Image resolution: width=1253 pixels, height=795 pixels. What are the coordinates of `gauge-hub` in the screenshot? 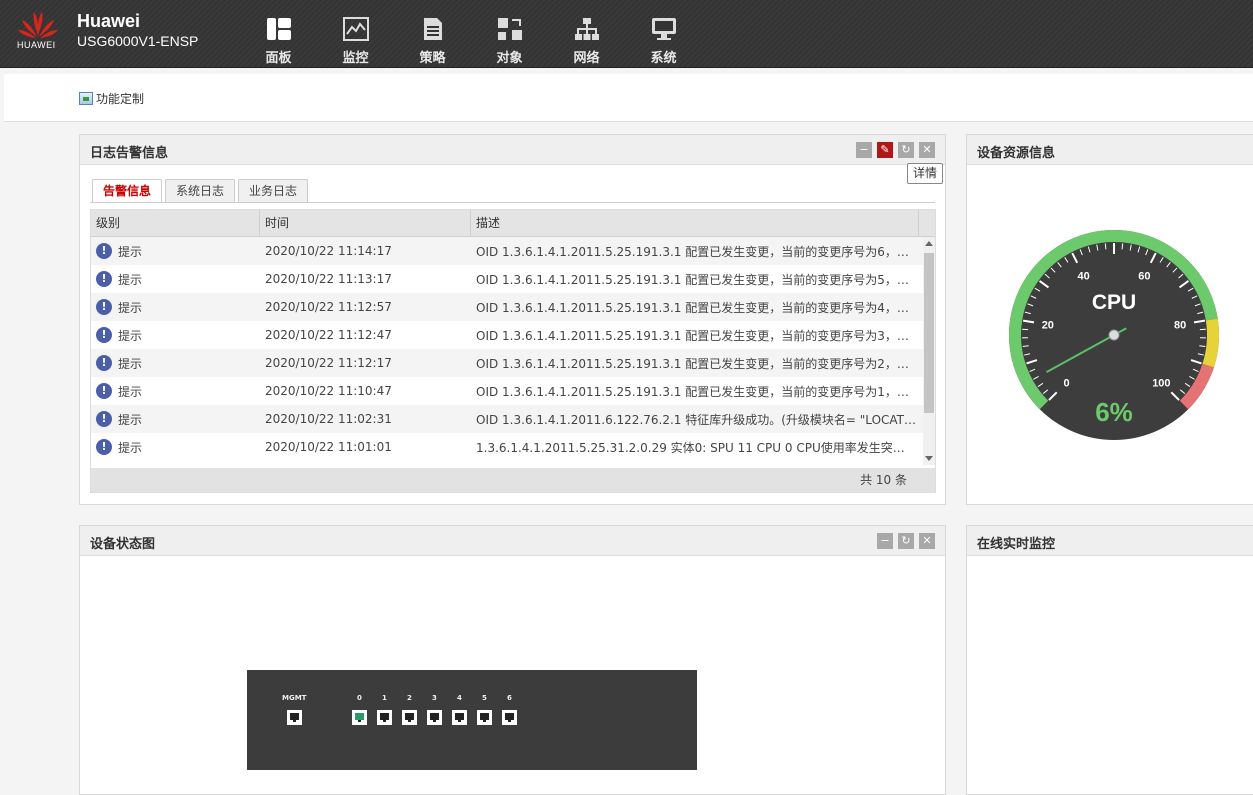 It's located at (1114, 335).